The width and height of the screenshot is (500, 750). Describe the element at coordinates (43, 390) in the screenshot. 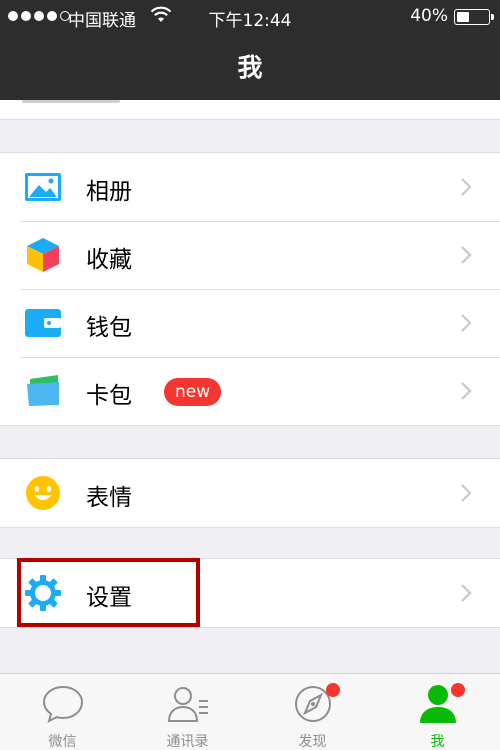

I see `cards-icon` at that location.